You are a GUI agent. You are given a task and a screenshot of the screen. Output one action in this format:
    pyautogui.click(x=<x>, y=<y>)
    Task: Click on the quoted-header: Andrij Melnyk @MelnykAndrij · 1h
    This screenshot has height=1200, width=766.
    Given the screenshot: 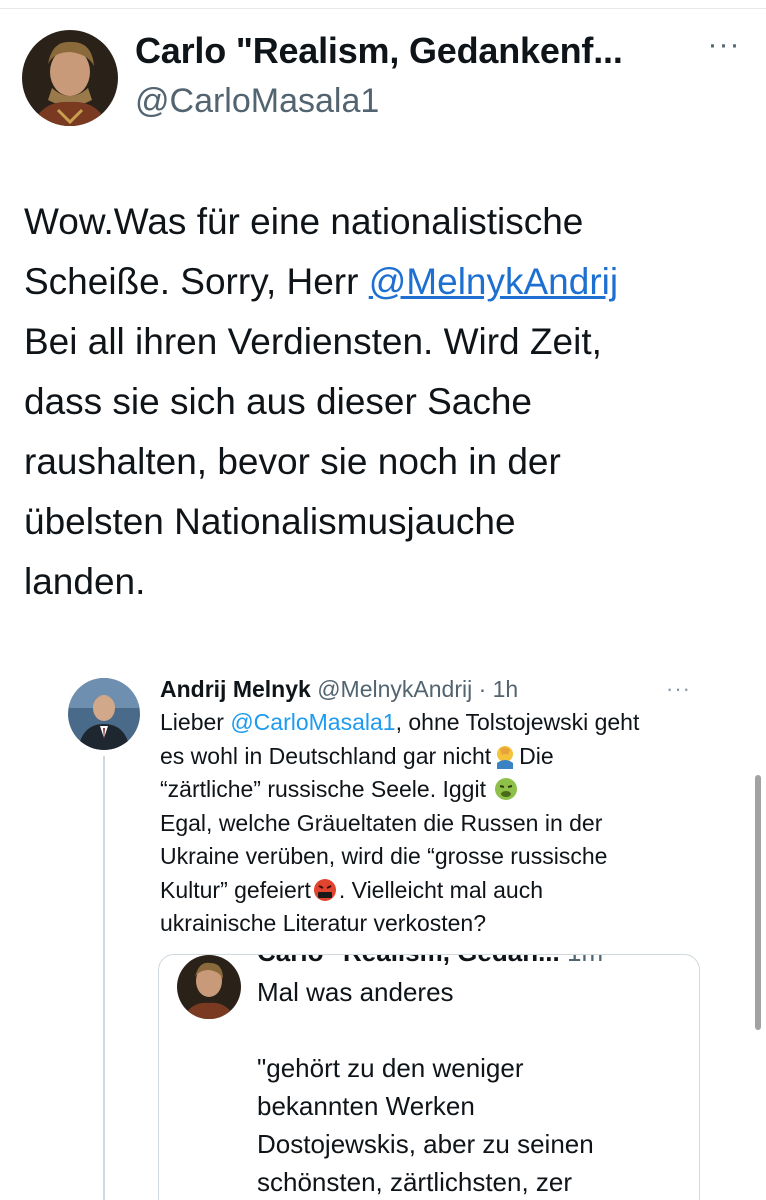 What is the action you would take?
    pyautogui.click(x=339, y=689)
    